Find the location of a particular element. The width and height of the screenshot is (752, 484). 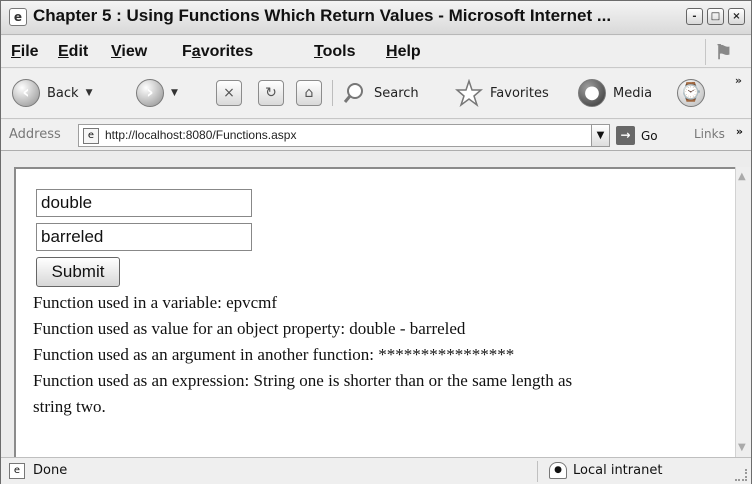

scroll-up-icon: ▲ is located at coordinates (742, 176).